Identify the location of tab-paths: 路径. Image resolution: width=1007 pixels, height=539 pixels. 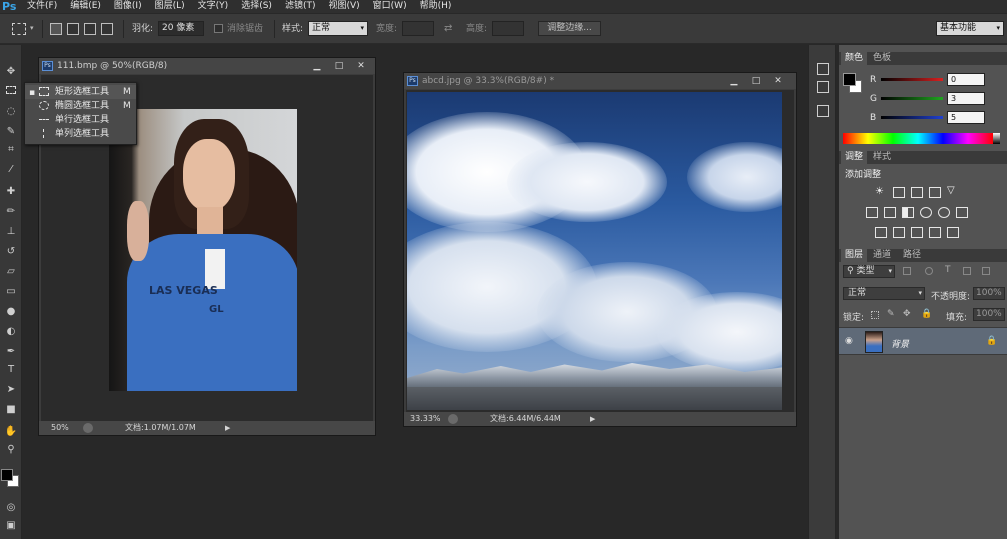
(912, 255).